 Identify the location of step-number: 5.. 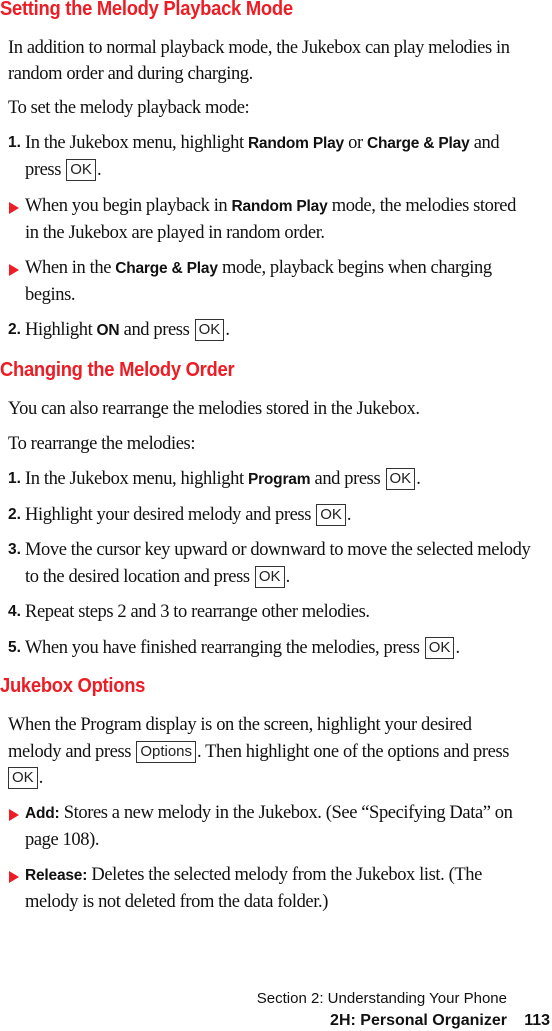
(14, 647).